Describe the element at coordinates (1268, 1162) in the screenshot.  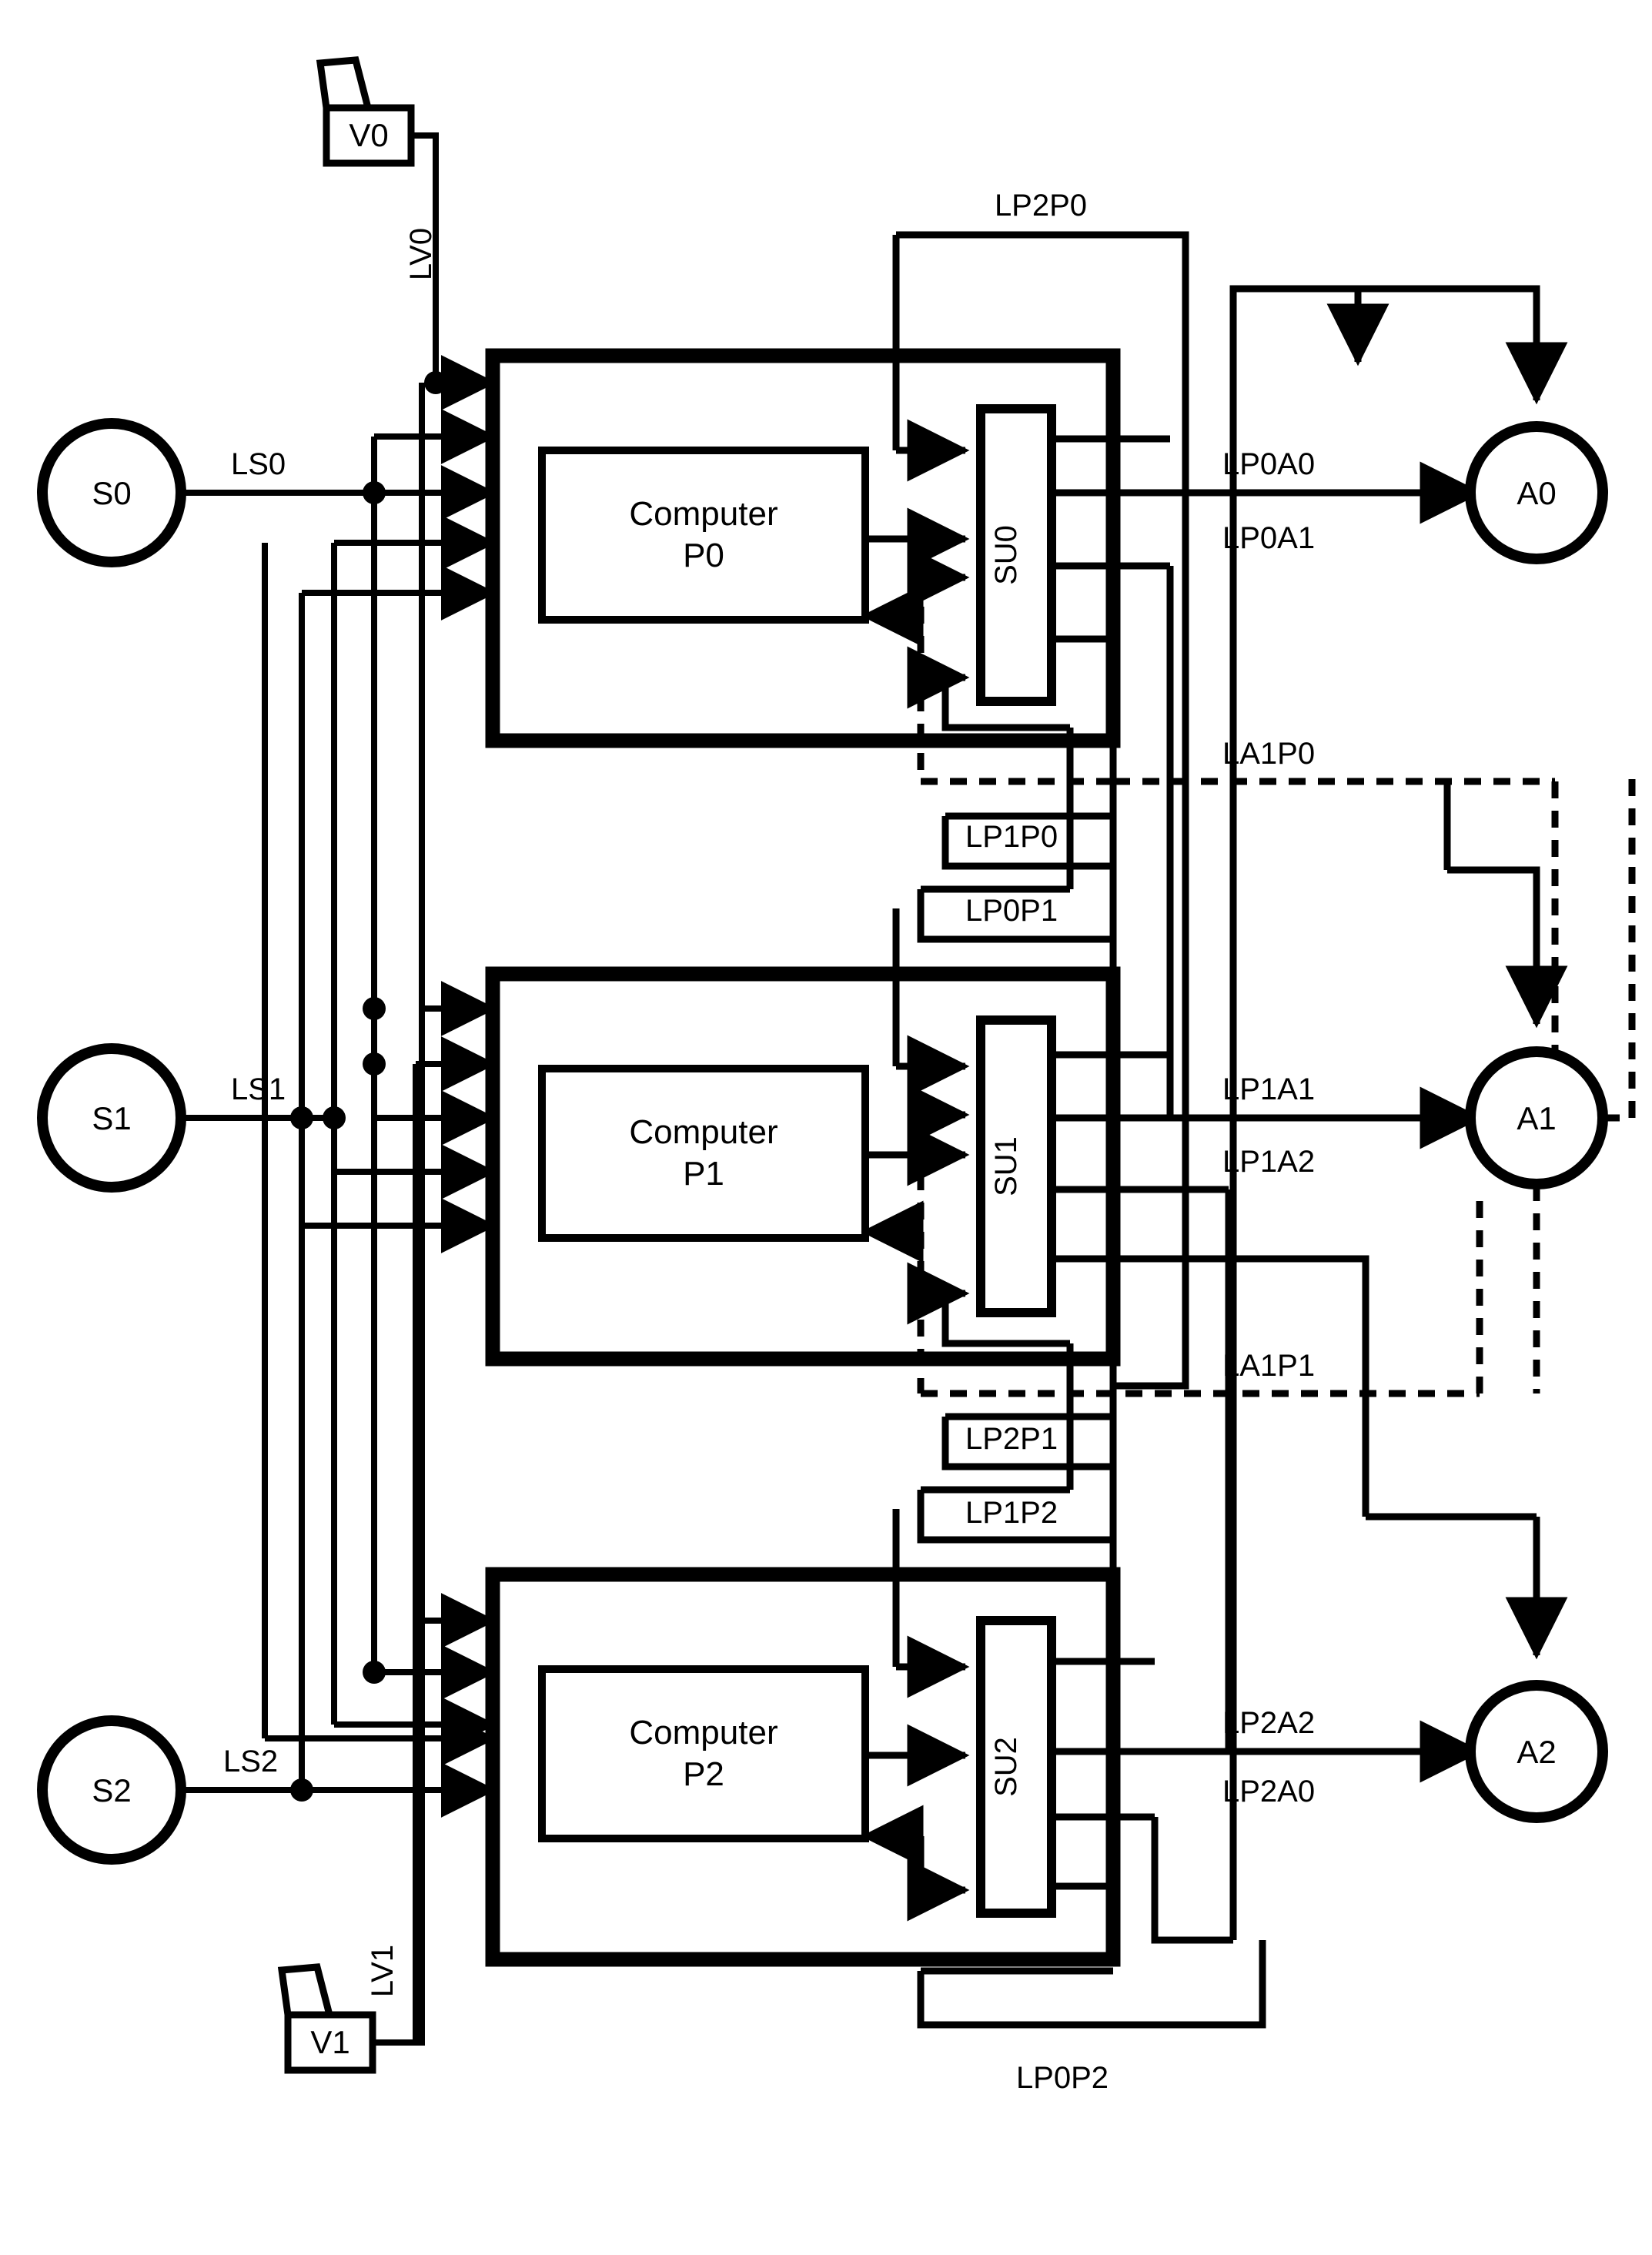
I see `link-label-lp1a2: LP1A2` at that location.